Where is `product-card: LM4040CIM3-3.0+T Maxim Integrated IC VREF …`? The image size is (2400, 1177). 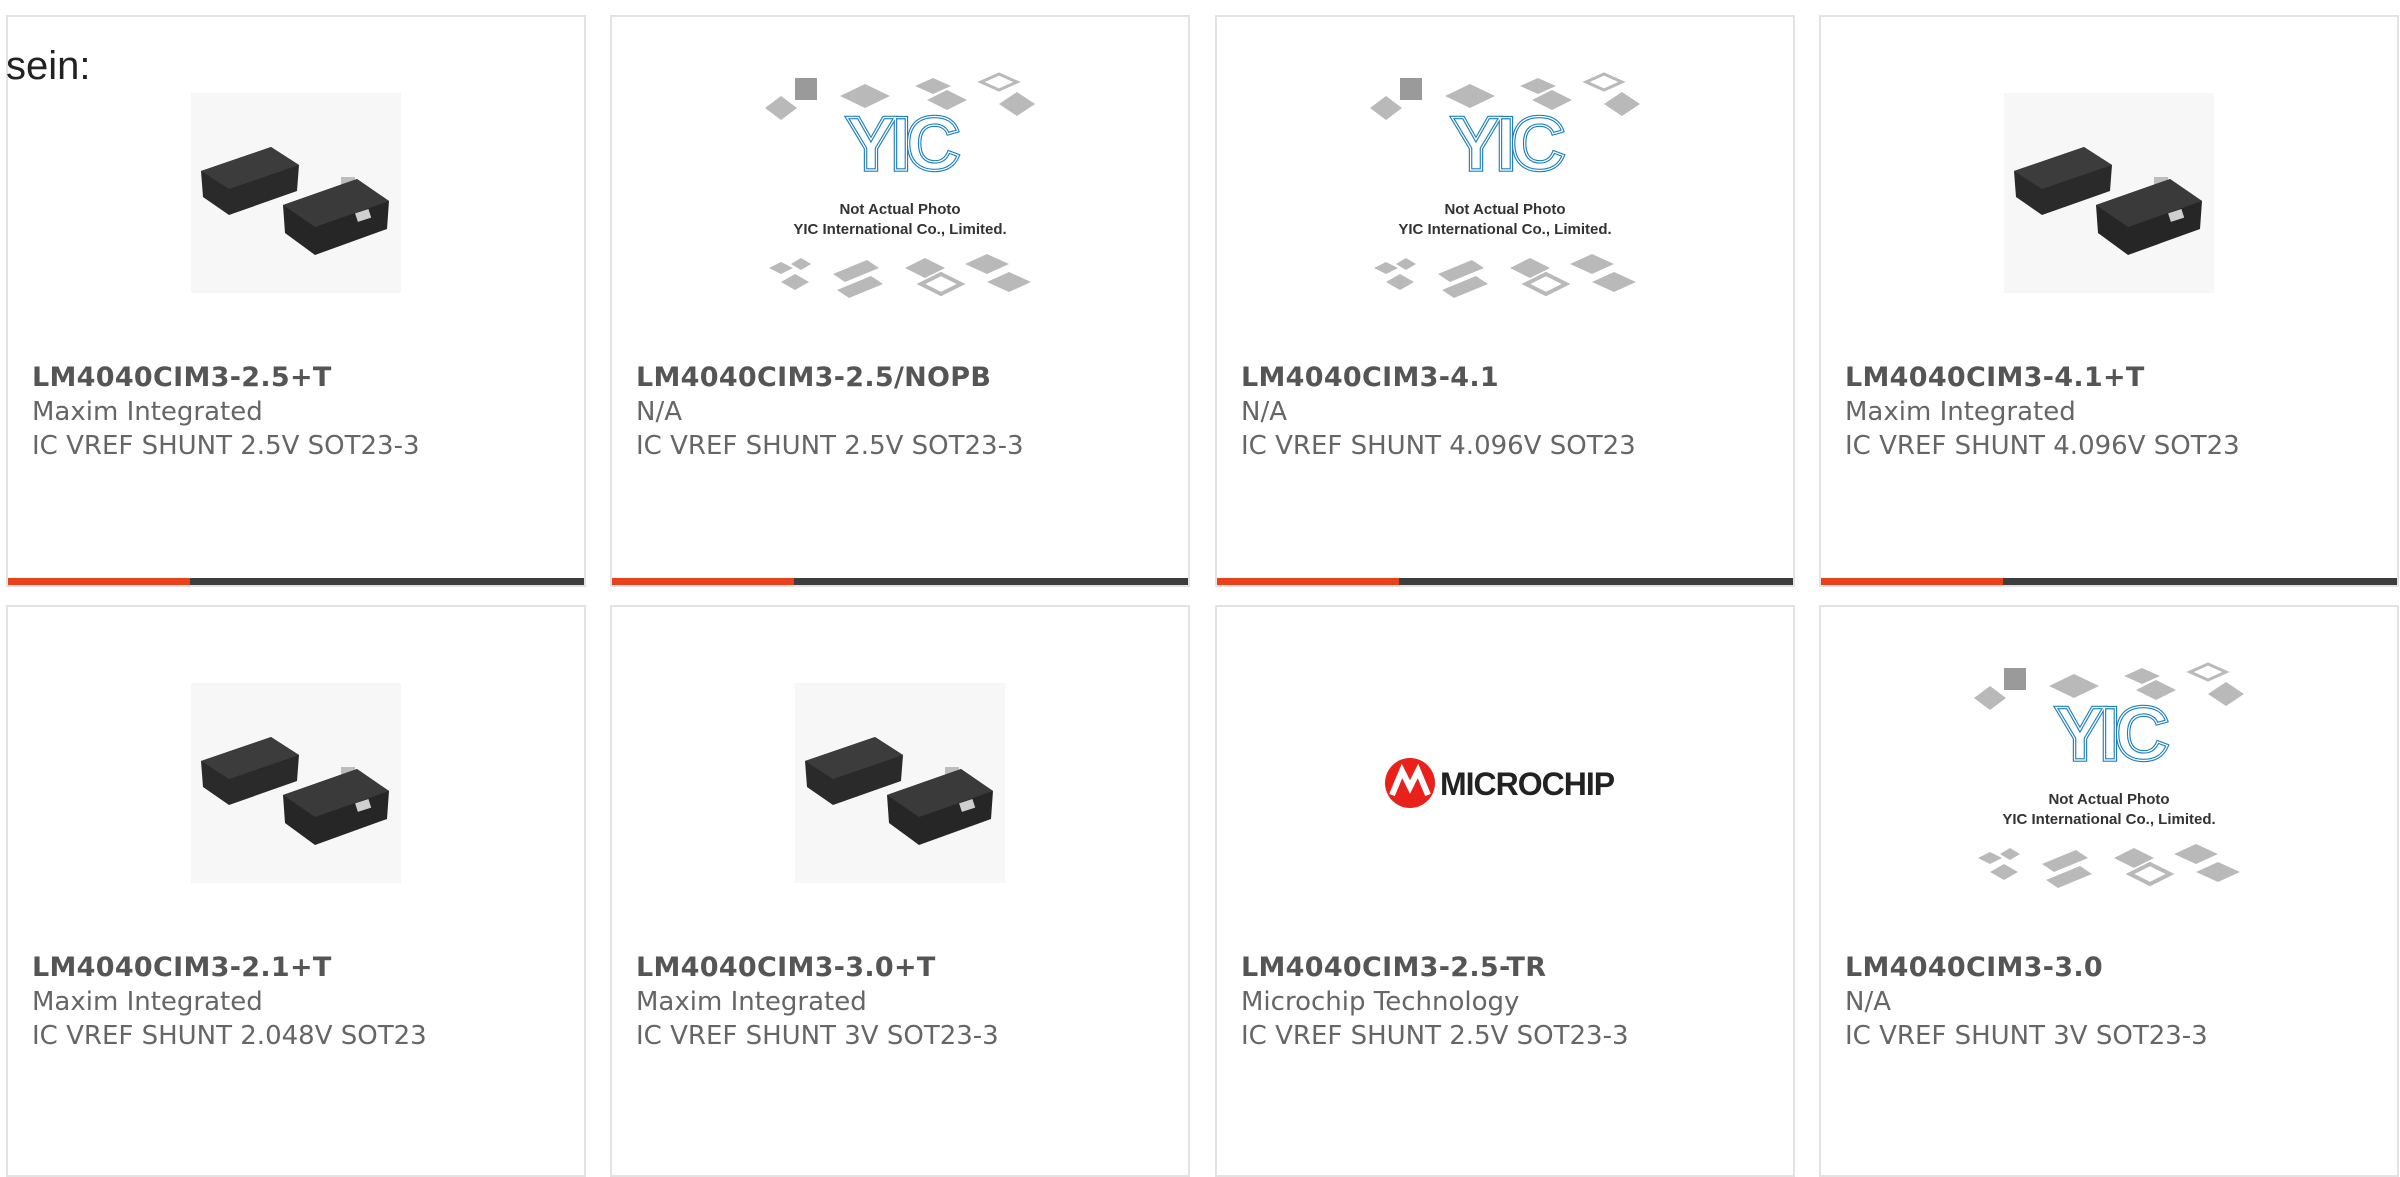 product-card: LM4040CIM3-3.0+T Maxim Integrated IC VREF … is located at coordinates (900, 891).